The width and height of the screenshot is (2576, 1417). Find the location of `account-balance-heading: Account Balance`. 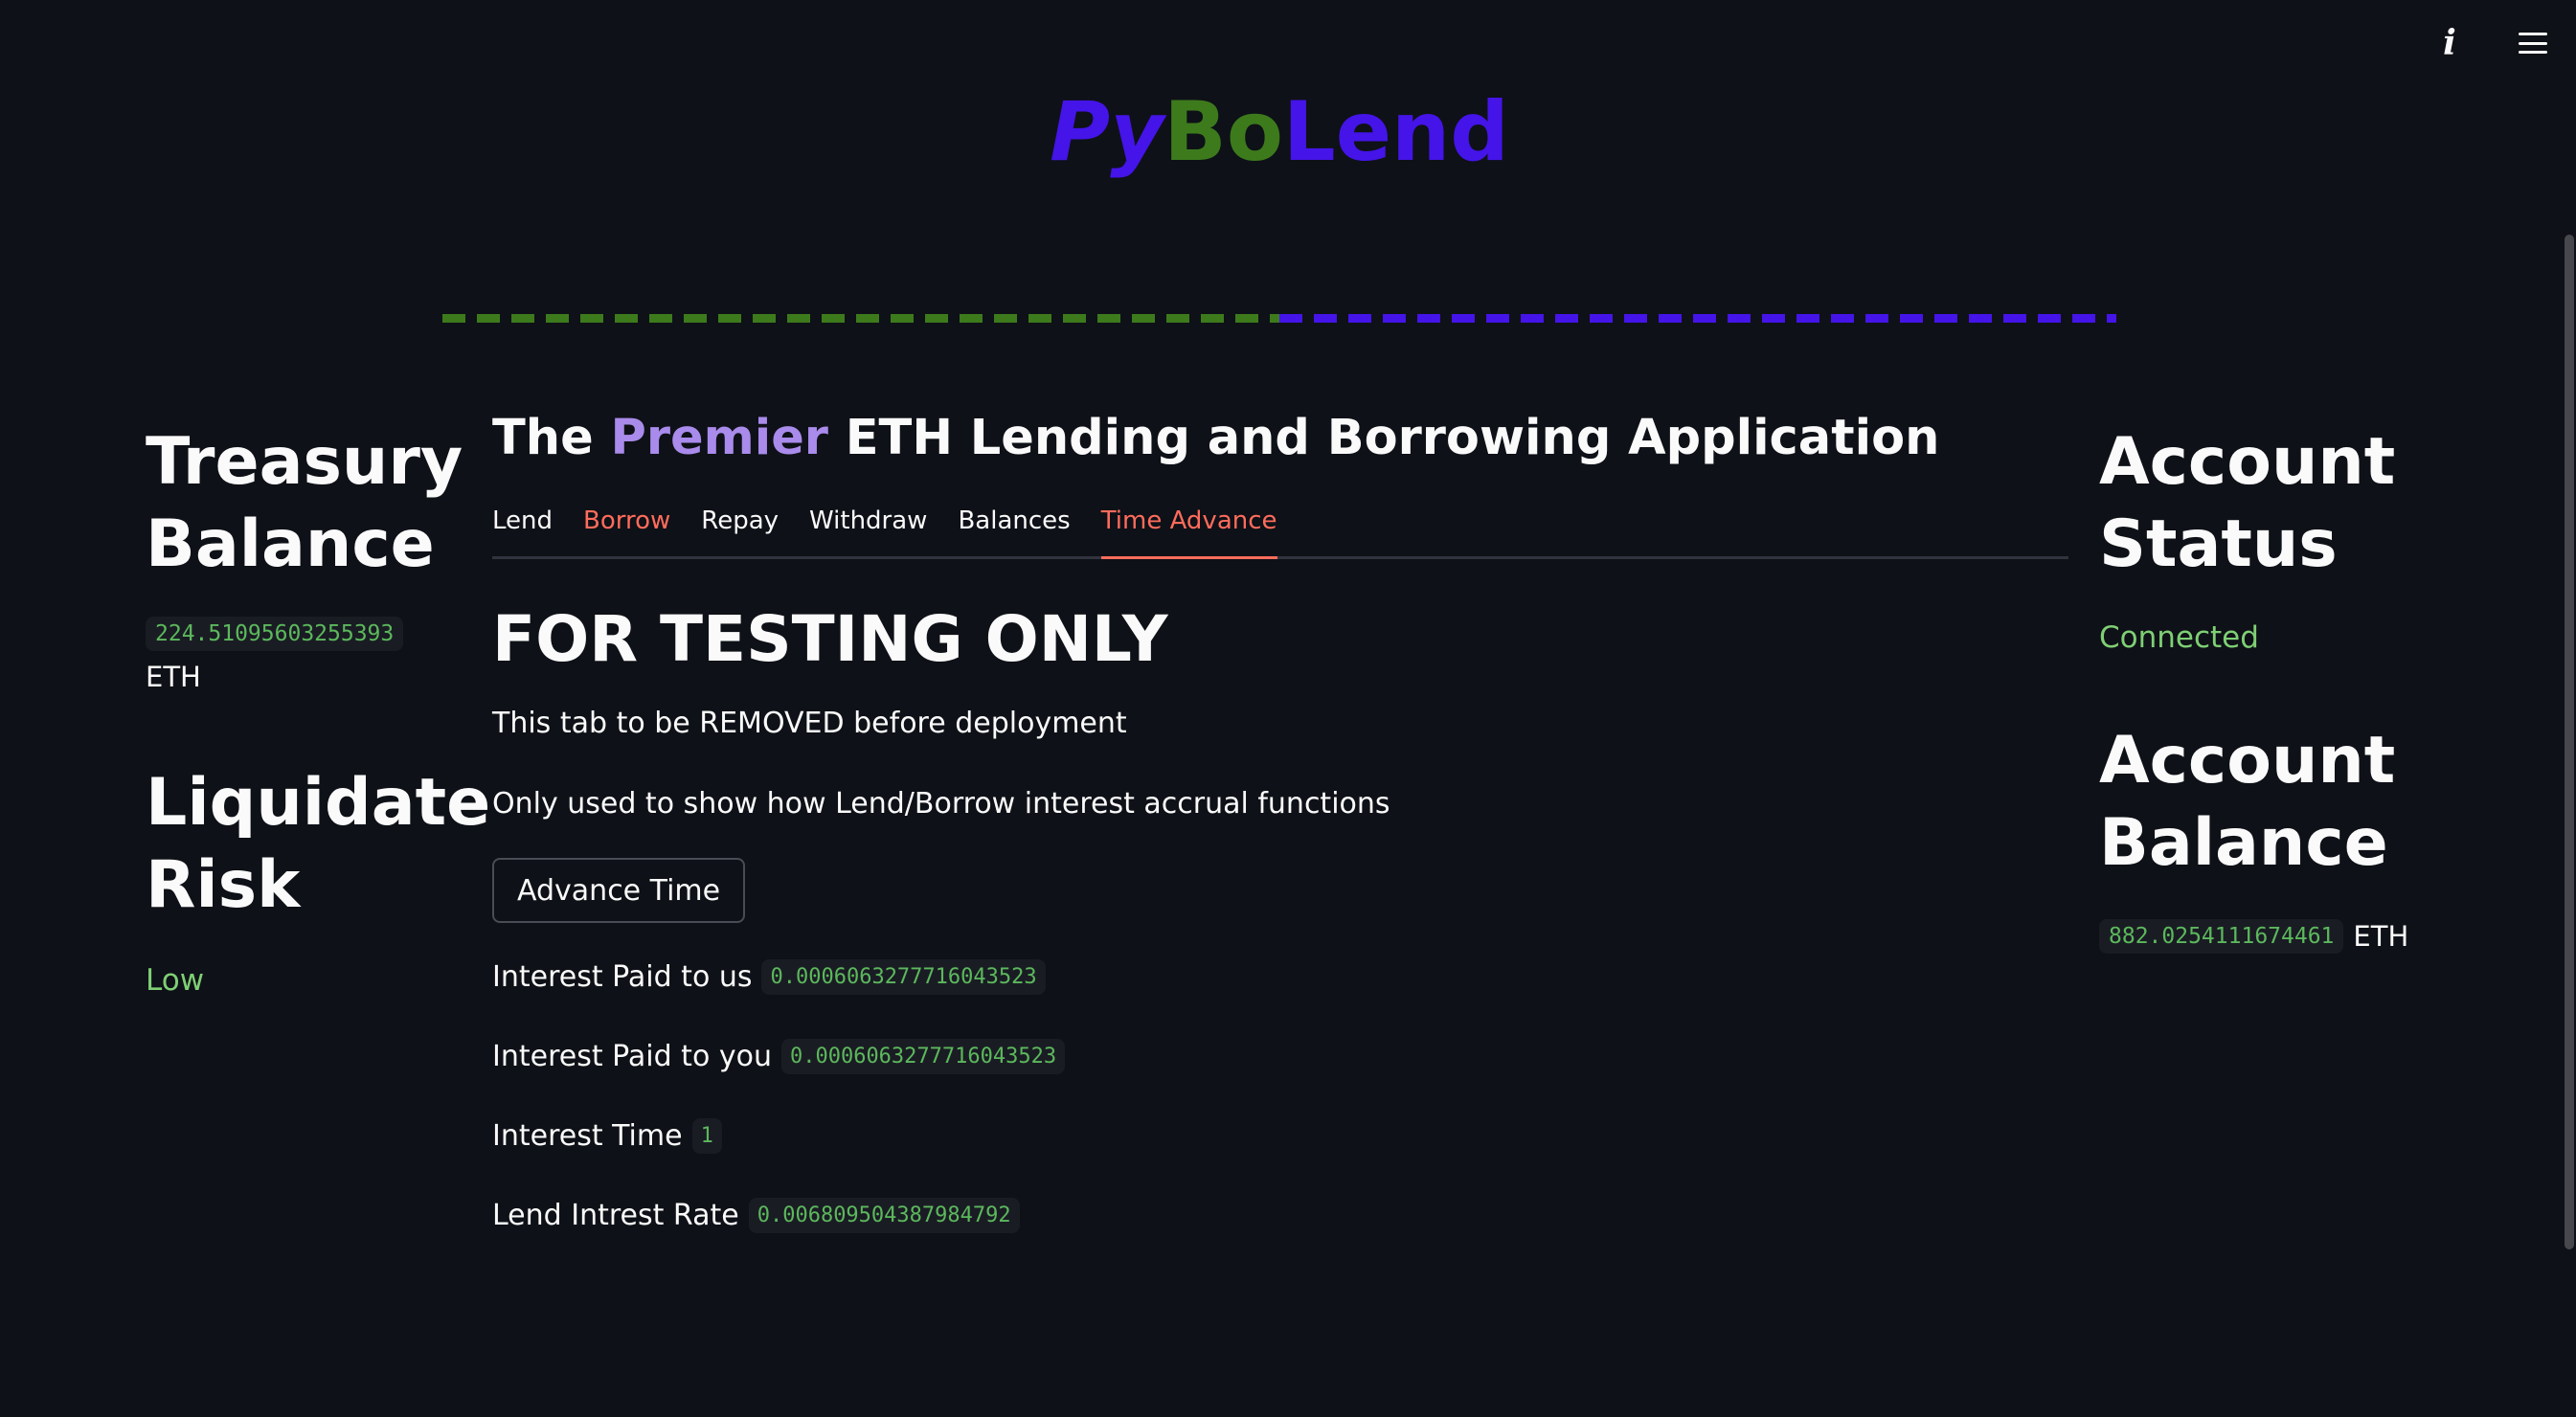

account-balance-heading: Account Balance is located at coordinates (2329, 802).